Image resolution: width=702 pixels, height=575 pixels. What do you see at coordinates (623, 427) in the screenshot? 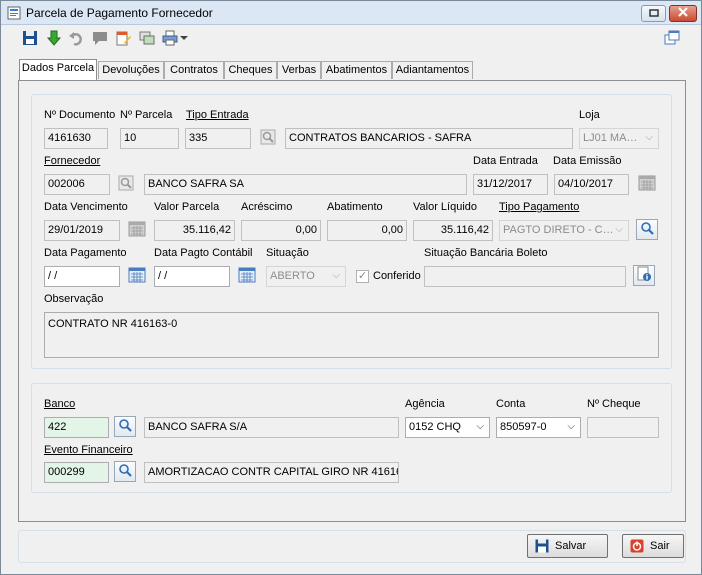
I see `n-cheque-field` at bounding box center [623, 427].